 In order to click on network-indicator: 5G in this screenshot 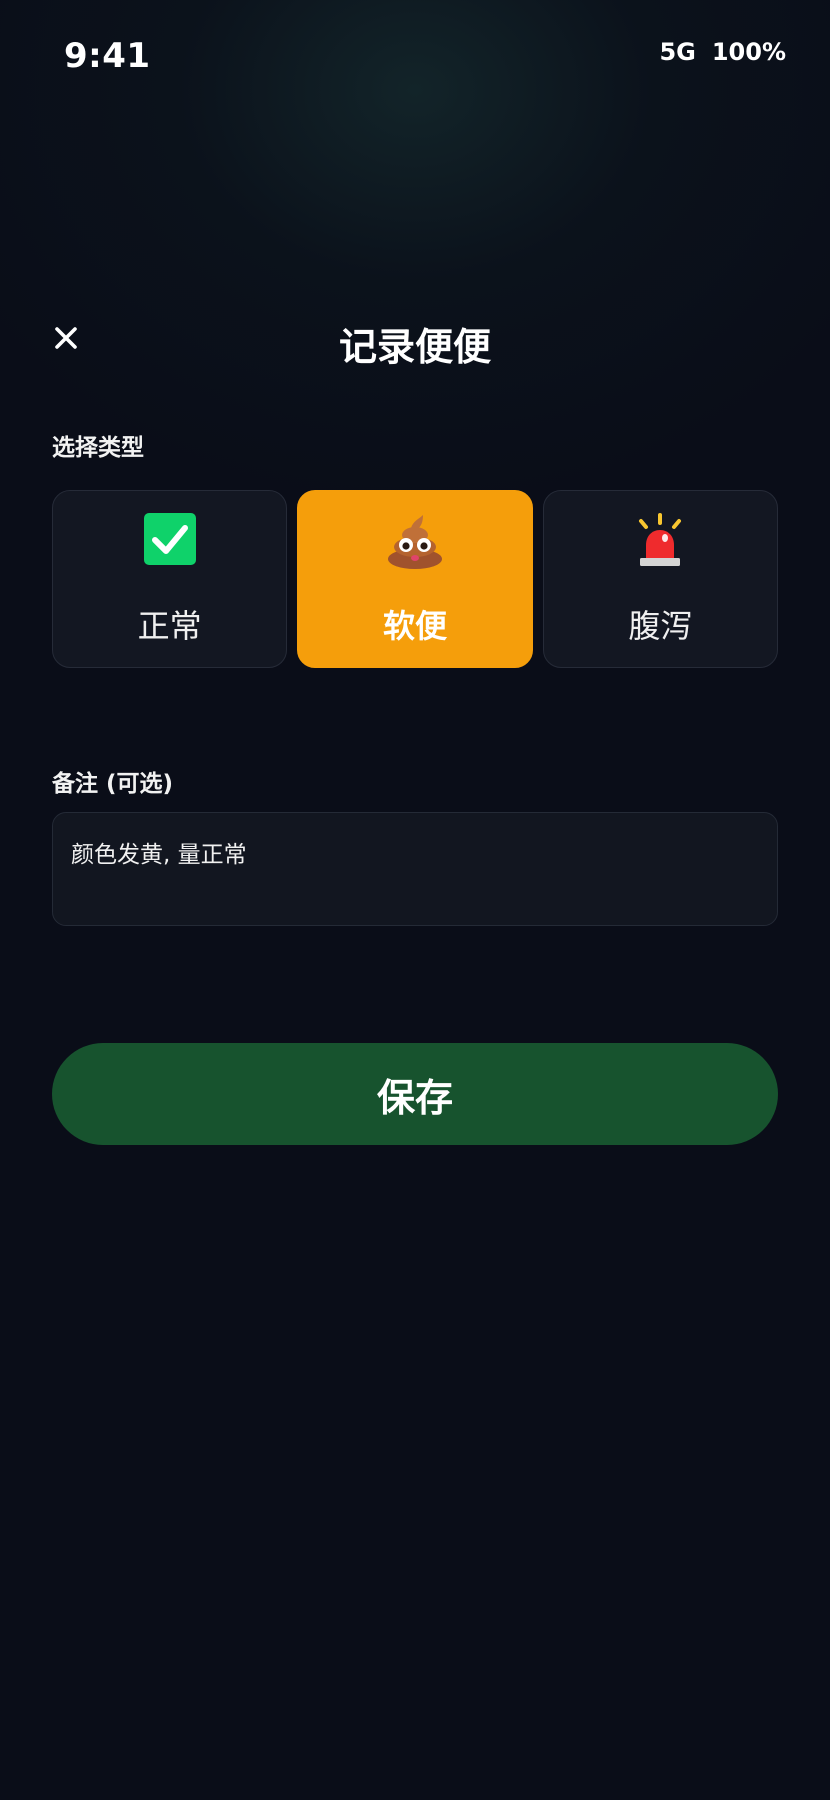, I will do `click(677, 52)`.